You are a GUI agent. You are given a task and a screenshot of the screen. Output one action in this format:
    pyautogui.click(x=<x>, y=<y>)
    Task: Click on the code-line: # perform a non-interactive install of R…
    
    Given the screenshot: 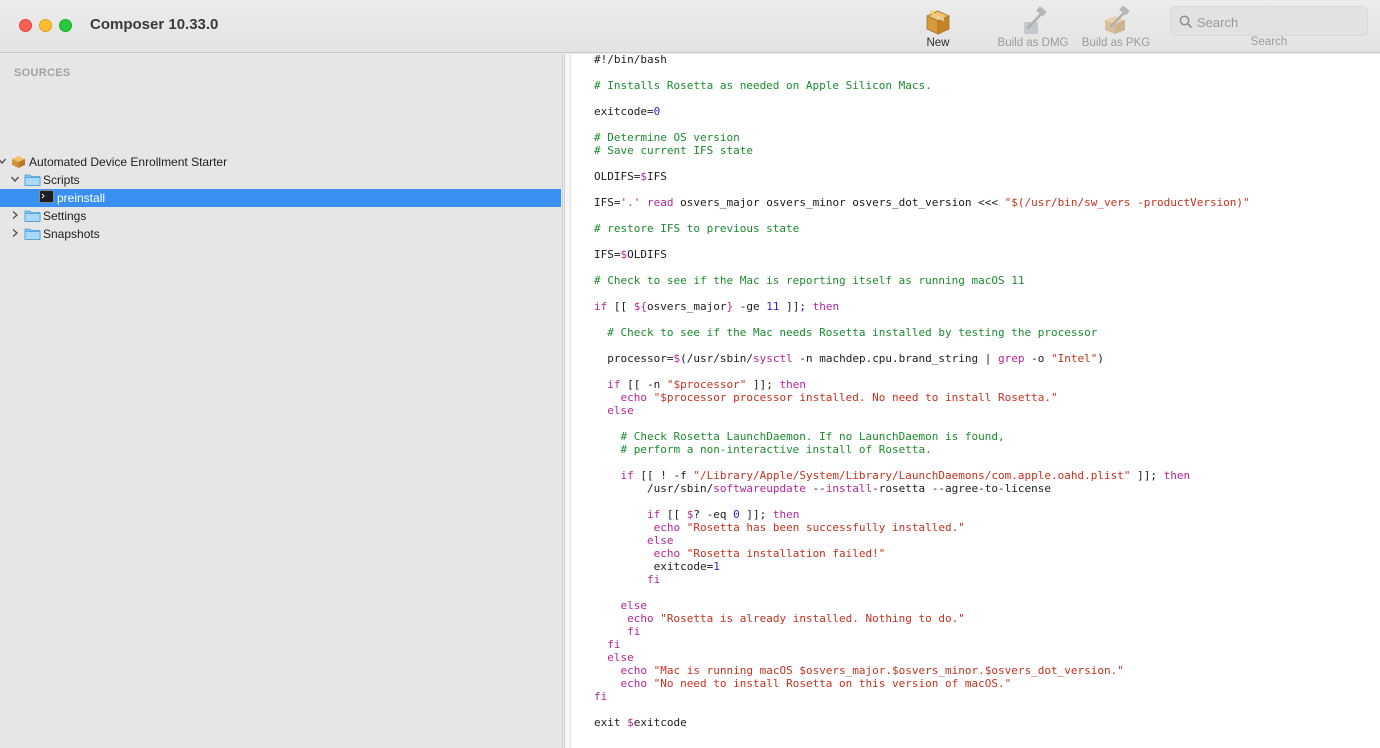 What is the action you would take?
    pyautogui.click(x=984, y=449)
    